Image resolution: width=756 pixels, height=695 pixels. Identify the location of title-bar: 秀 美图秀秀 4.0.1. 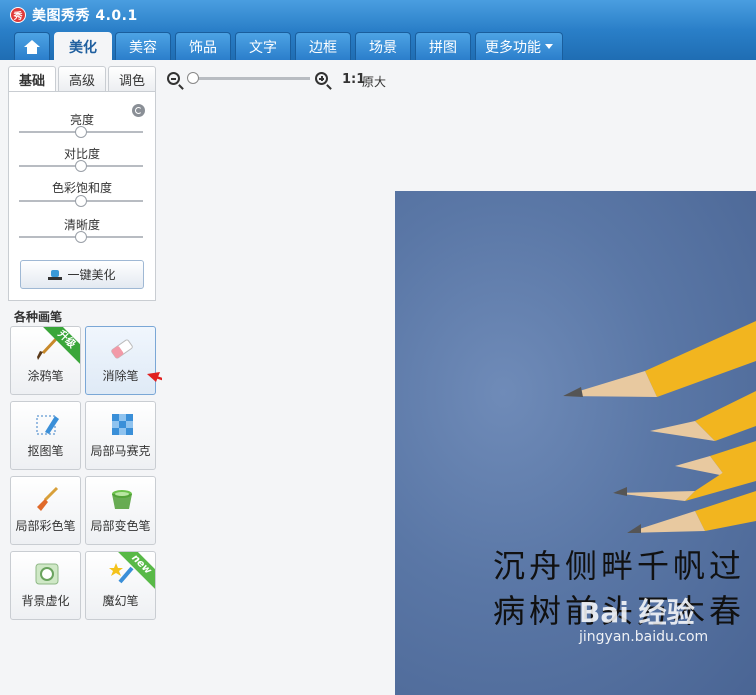
(378, 15).